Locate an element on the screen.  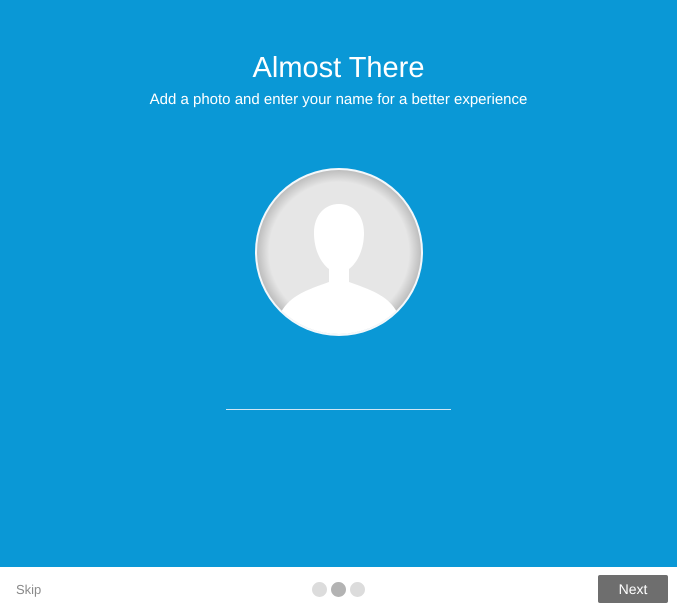
title: Almost There is located at coordinates (338, 68).